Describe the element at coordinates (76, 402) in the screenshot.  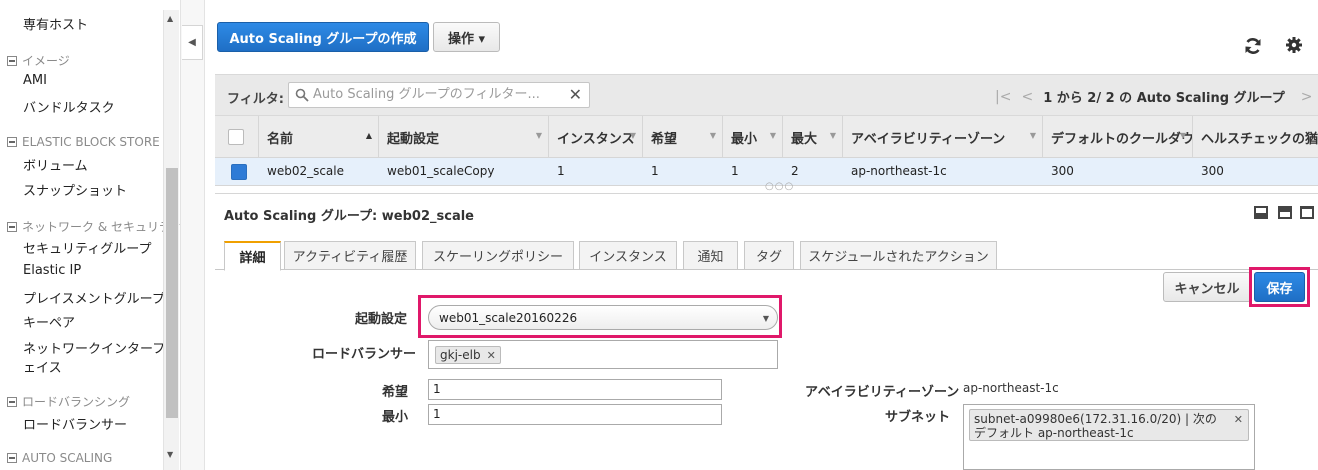
I see `sidebar-section-label: ロードバランシング` at that location.